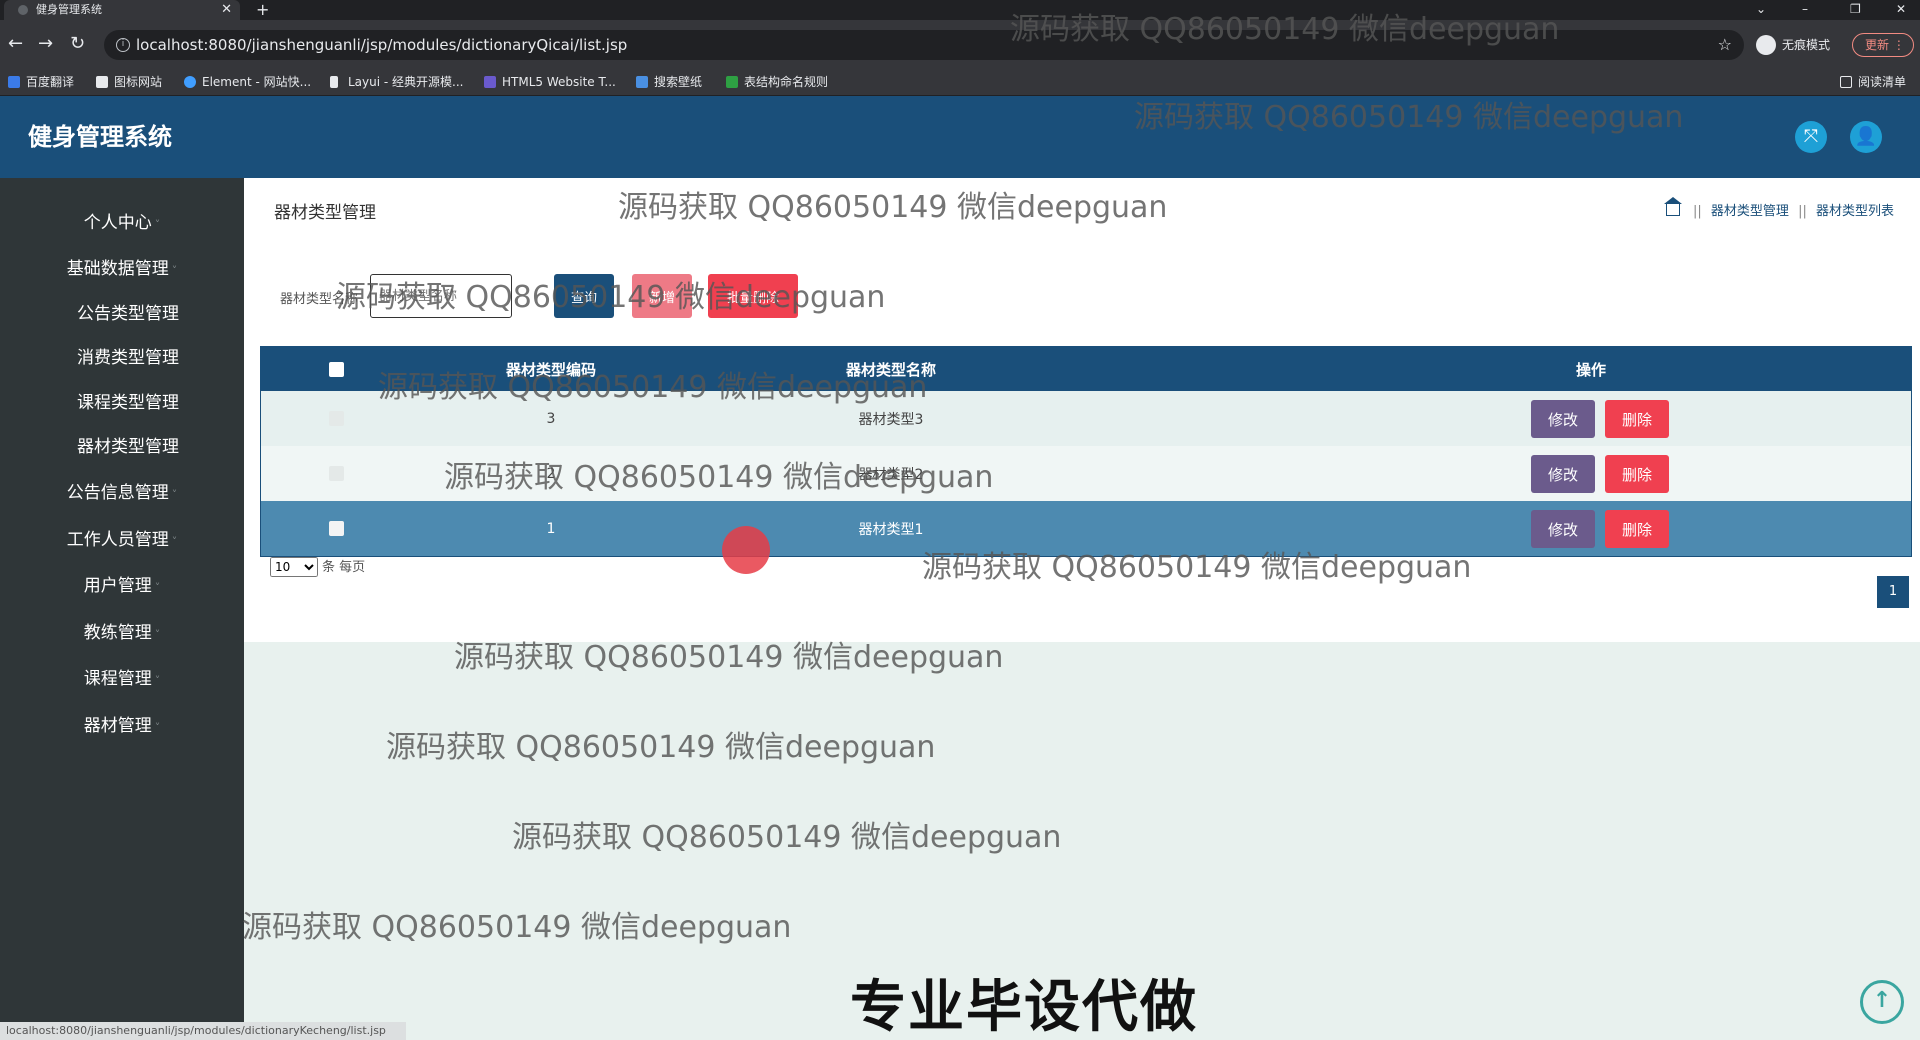  I want to click on bookmark-baidu-translate: 百度翻译, so click(41, 82).